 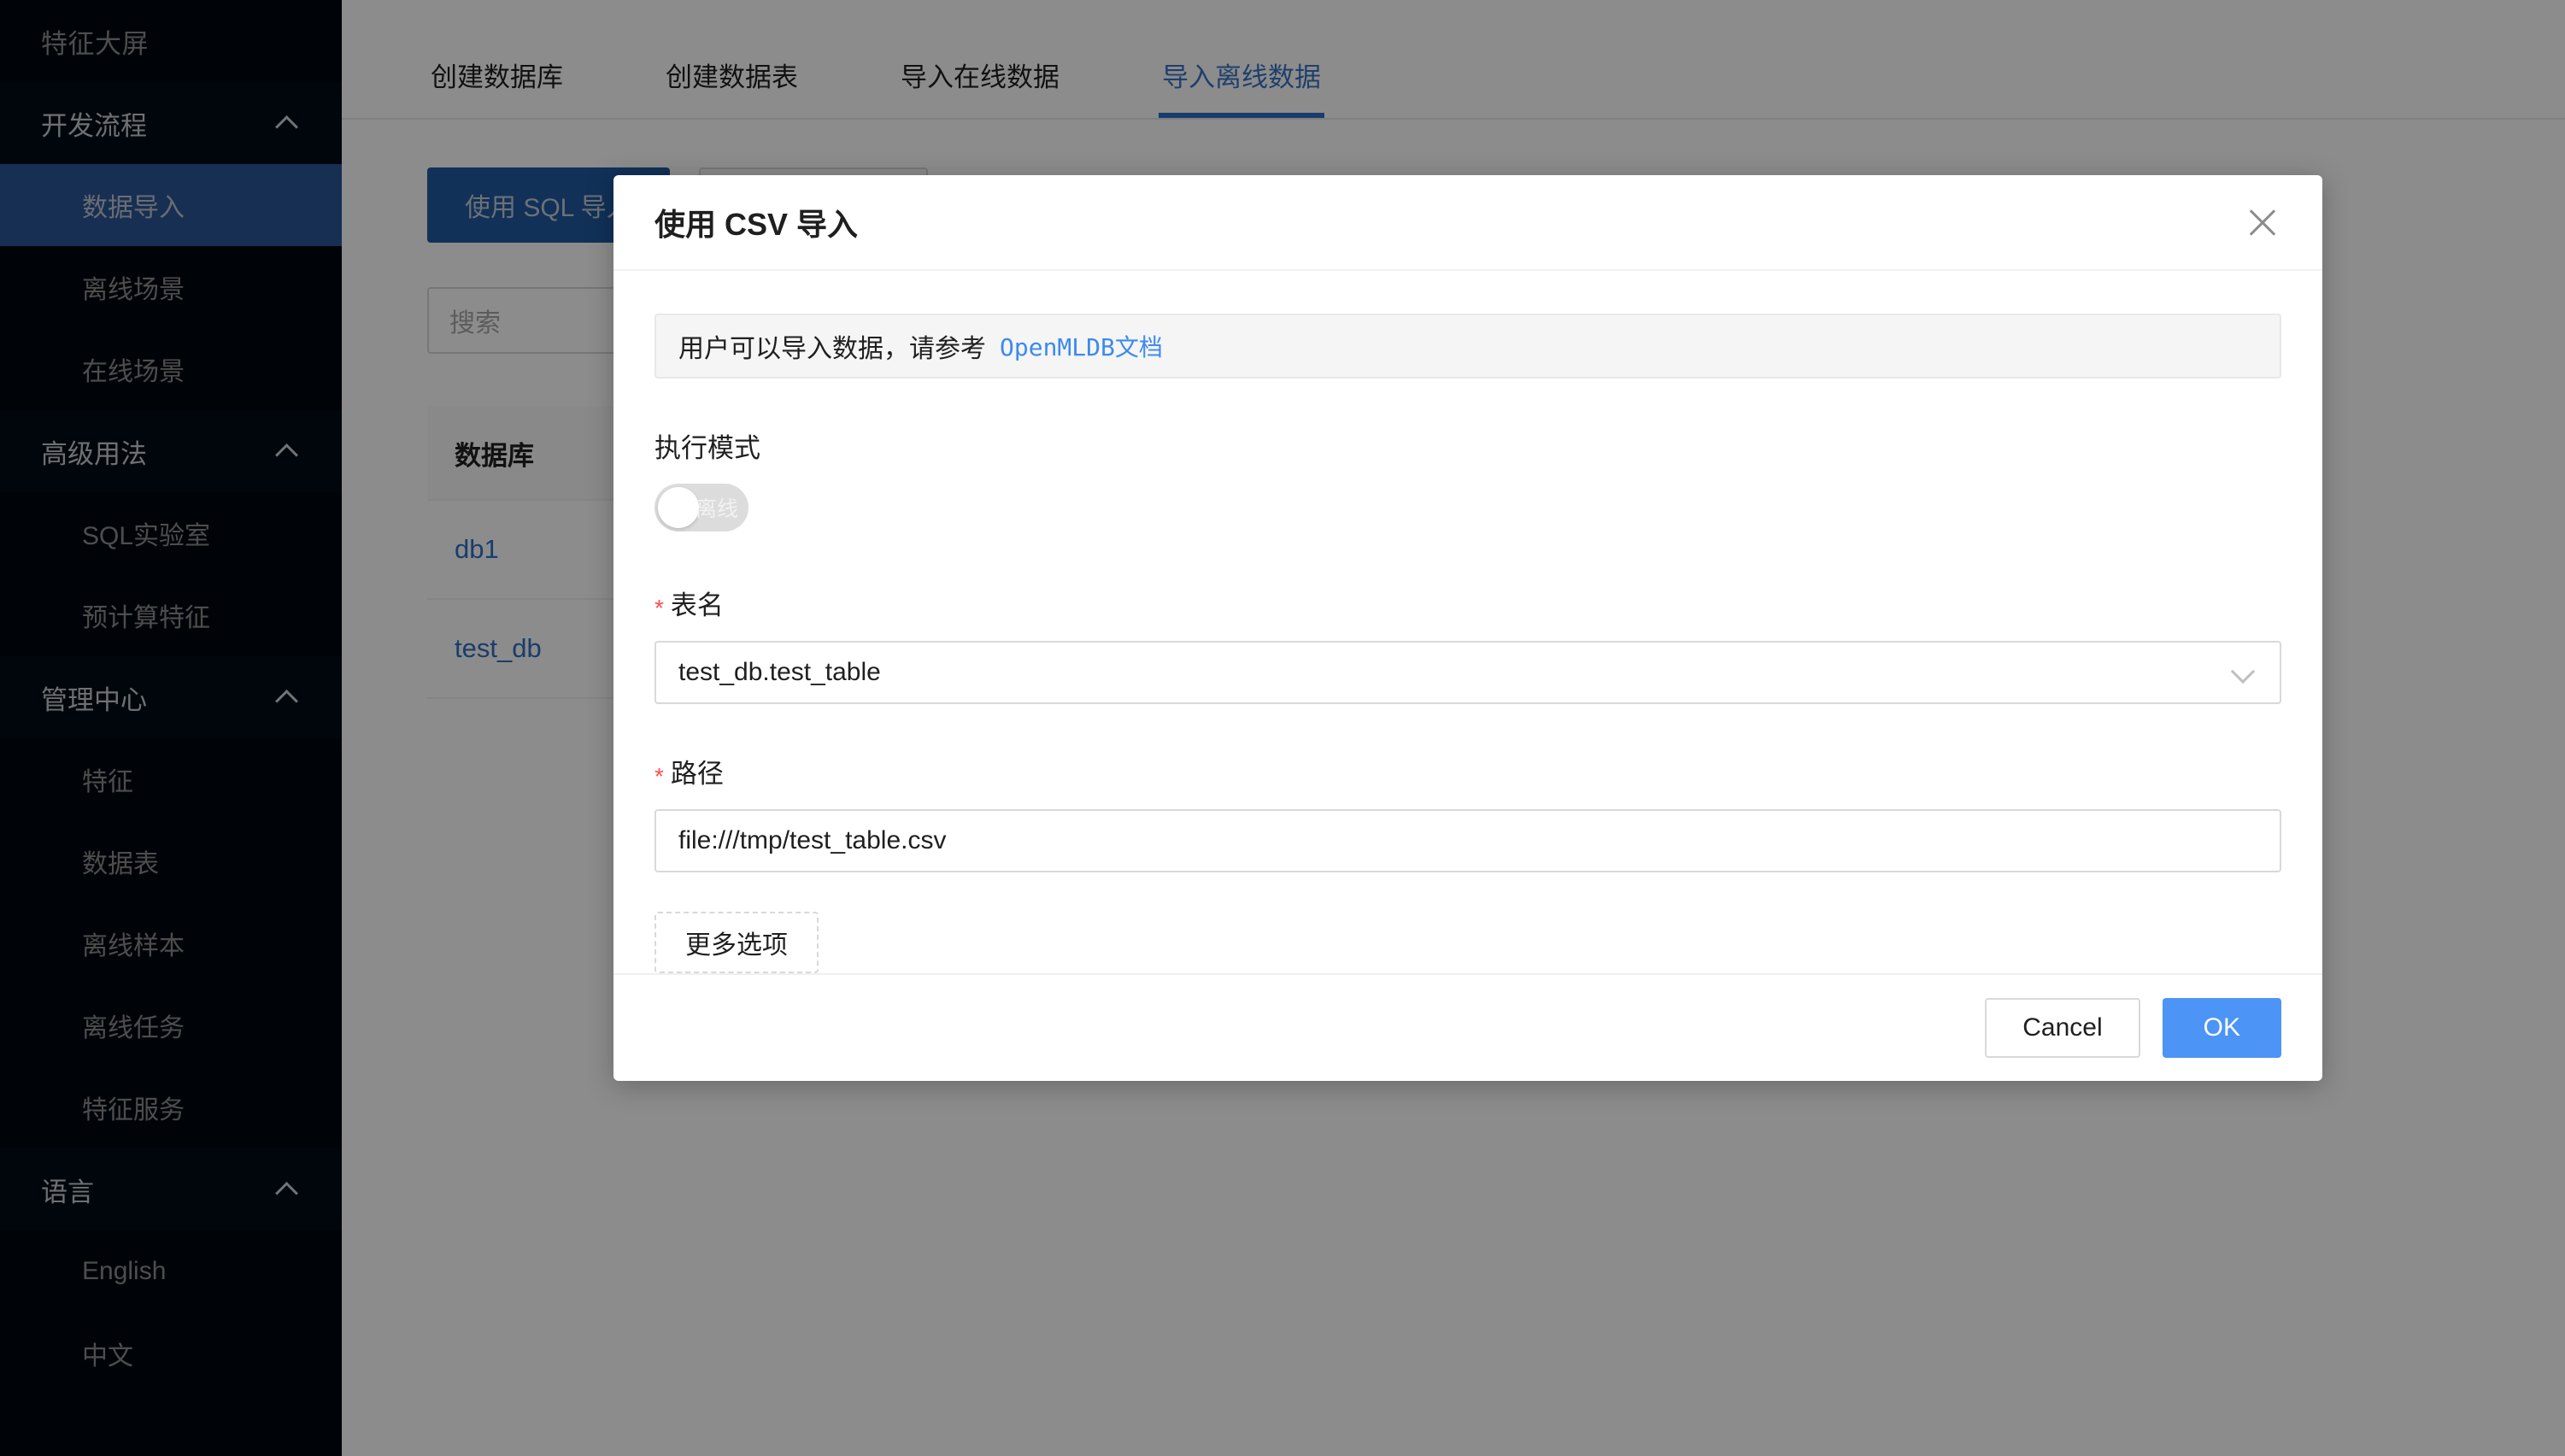 I want to click on exec-mode-toggle: 离线, so click(x=701, y=508).